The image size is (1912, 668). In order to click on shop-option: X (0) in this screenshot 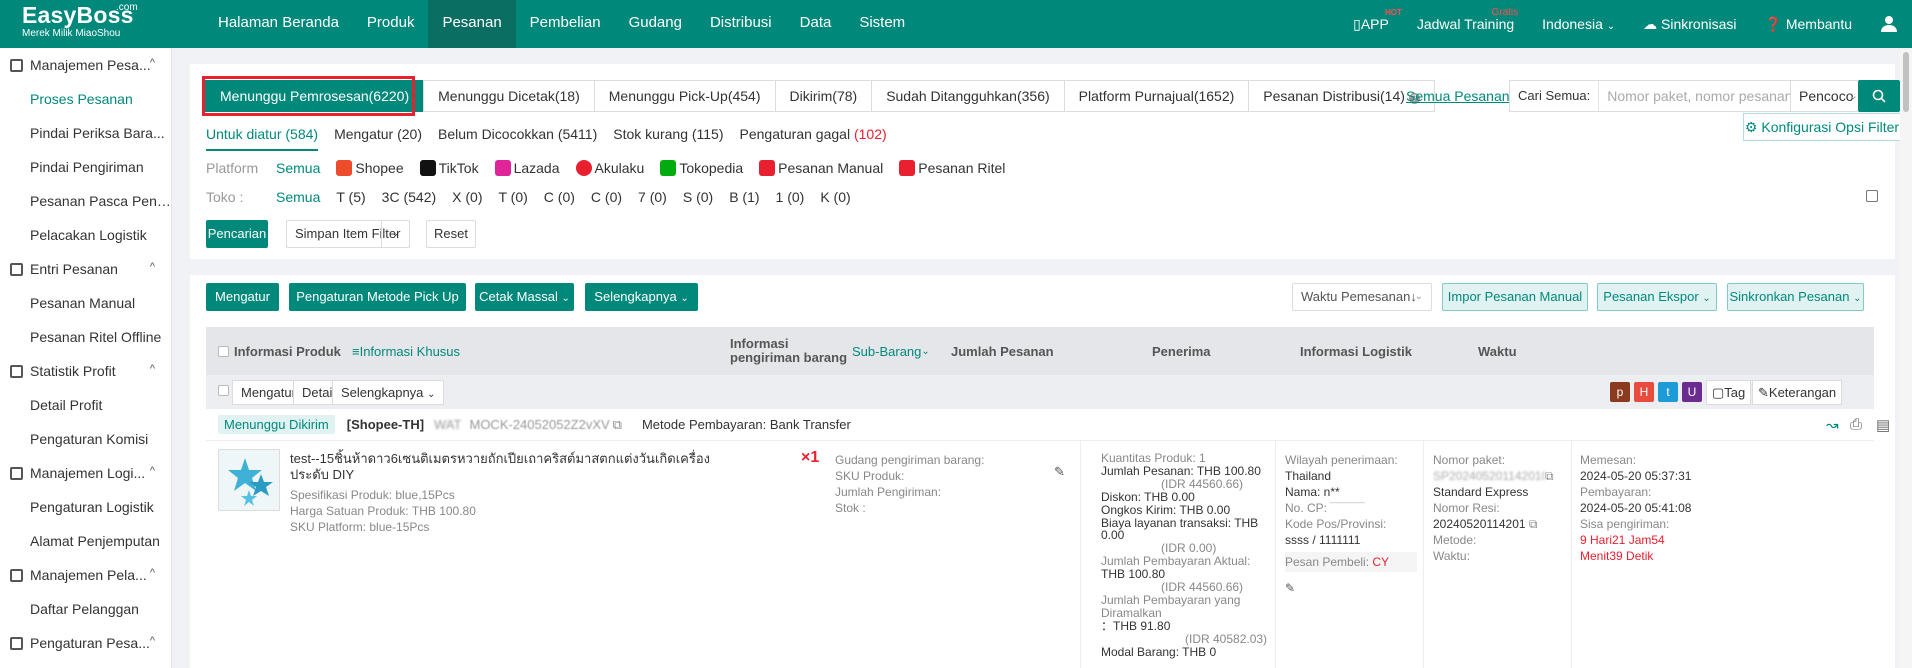, I will do `click(467, 197)`.